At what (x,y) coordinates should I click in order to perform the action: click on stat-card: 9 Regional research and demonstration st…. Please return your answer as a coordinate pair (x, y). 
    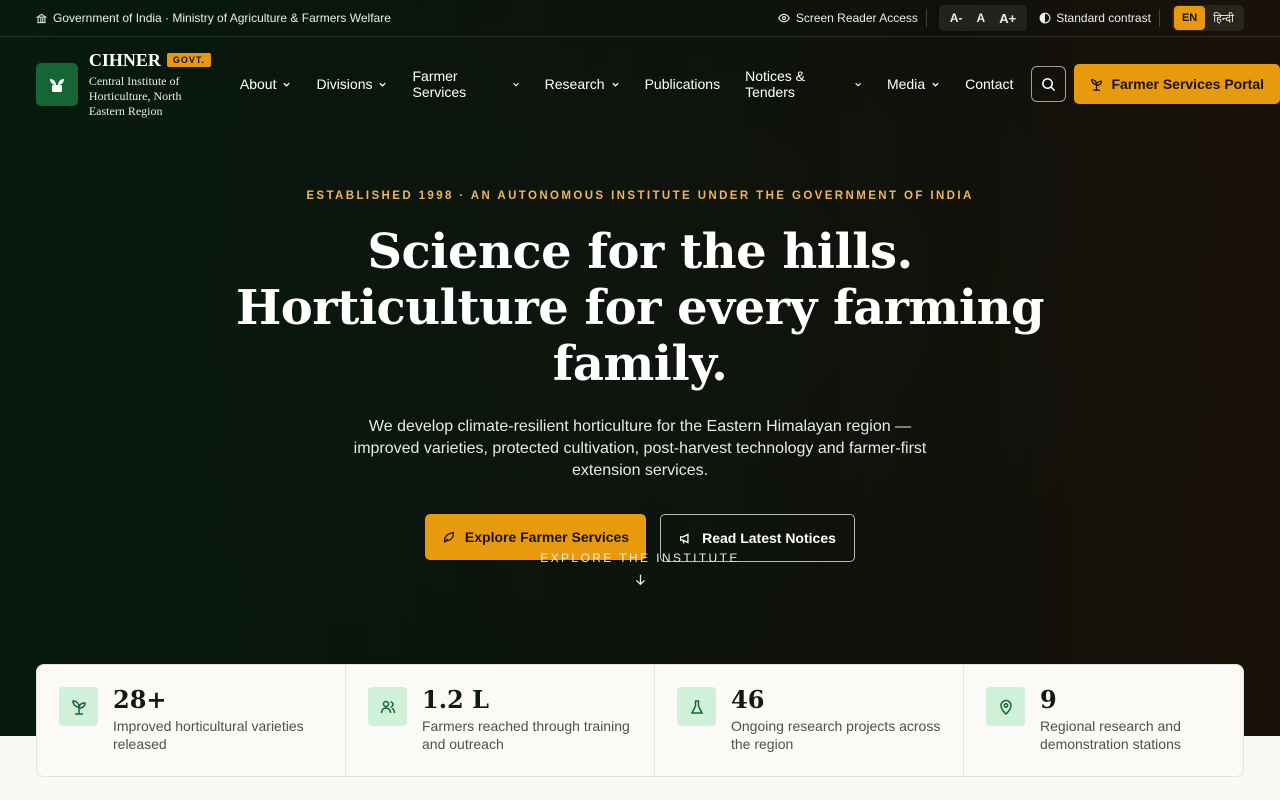
    Looking at the image, I should click on (1118, 720).